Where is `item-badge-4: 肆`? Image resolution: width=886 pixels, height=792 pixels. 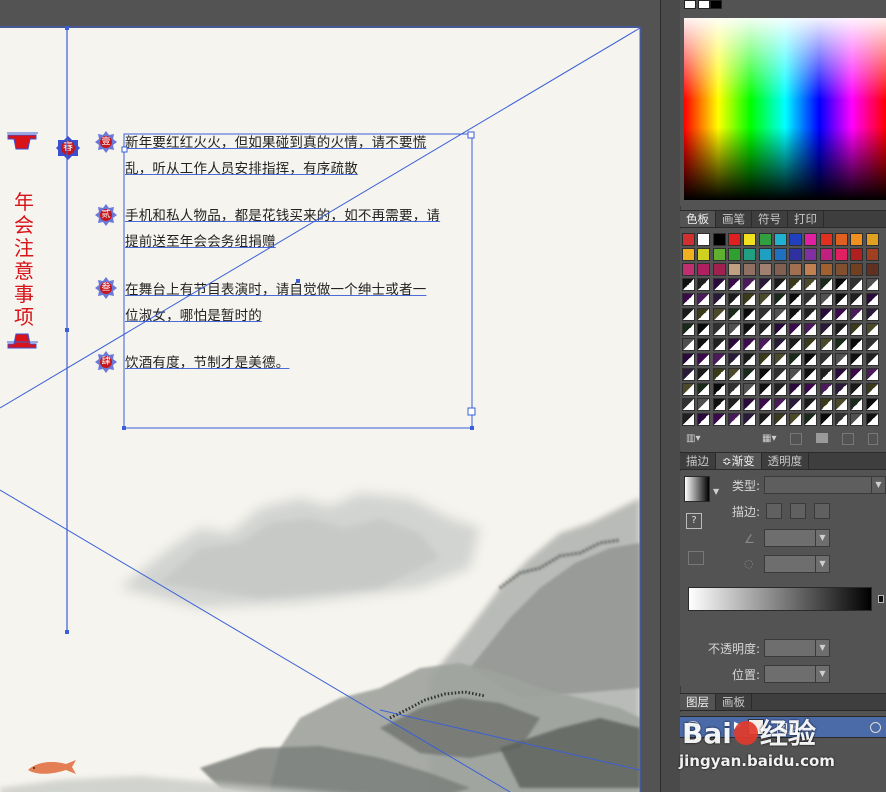
item-badge-4: 肆 is located at coordinates (106, 362).